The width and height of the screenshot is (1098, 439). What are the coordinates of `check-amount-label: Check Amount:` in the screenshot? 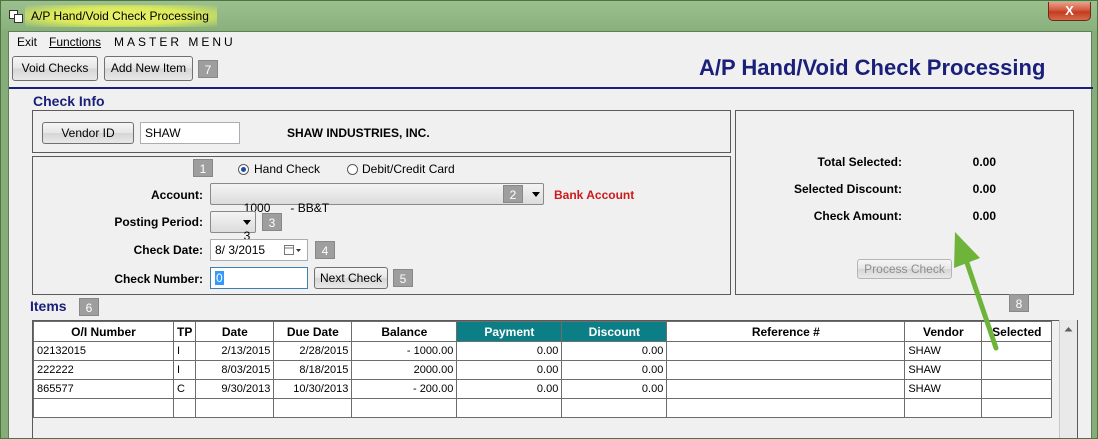 It's located at (857, 216).